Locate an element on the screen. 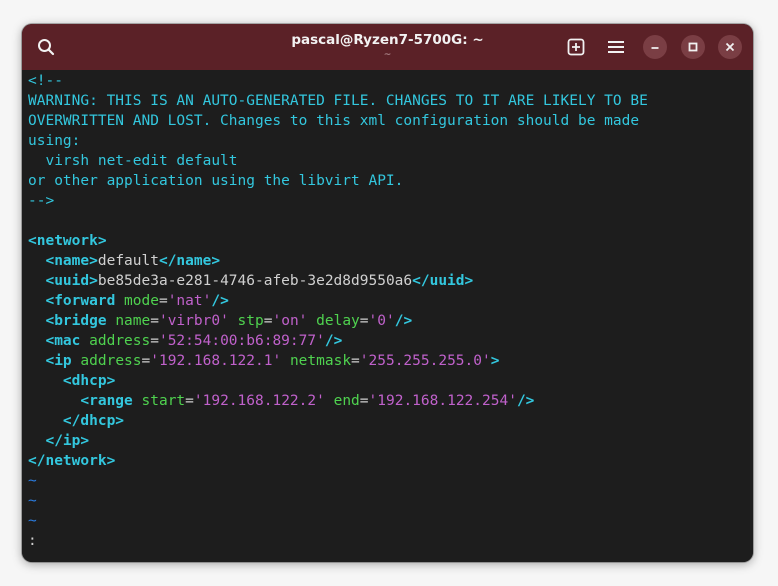 The height and width of the screenshot is (586, 778). xml-text: be85de3a-e281-4746-afeb-3e2d8d9550a6 is located at coordinates (255, 281).